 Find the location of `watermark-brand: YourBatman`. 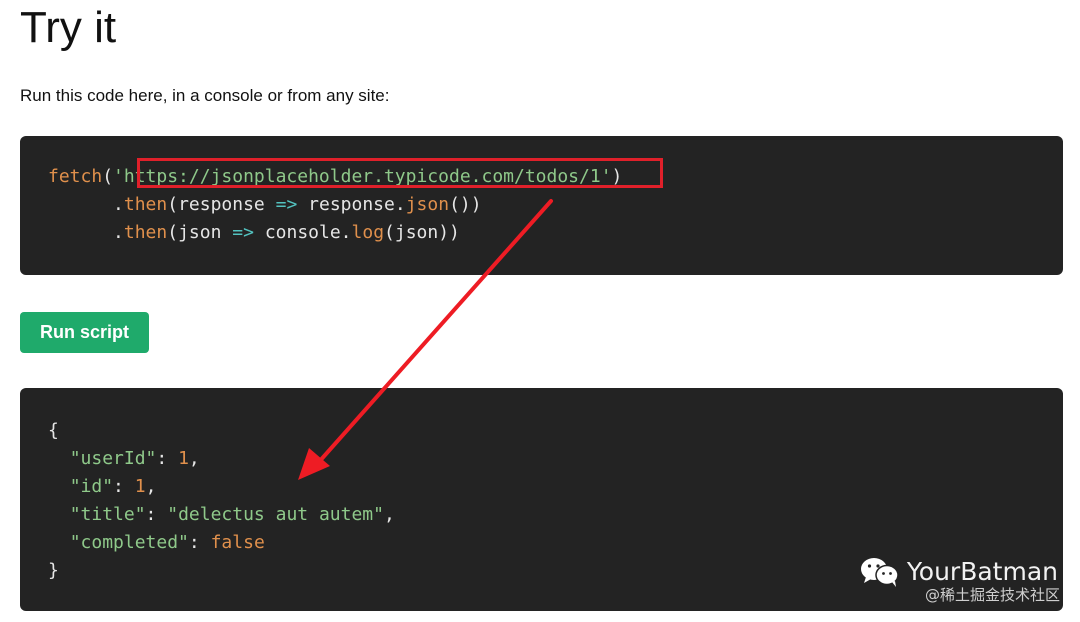

watermark-brand: YourBatman is located at coordinates (982, 571).